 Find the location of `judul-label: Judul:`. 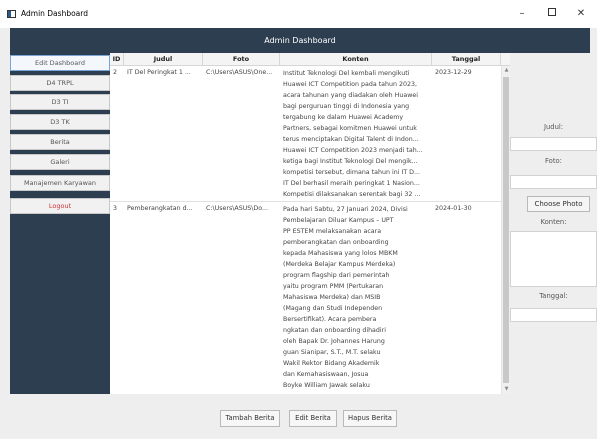

judul-label: Judul: is located at coordinates (553, 127).